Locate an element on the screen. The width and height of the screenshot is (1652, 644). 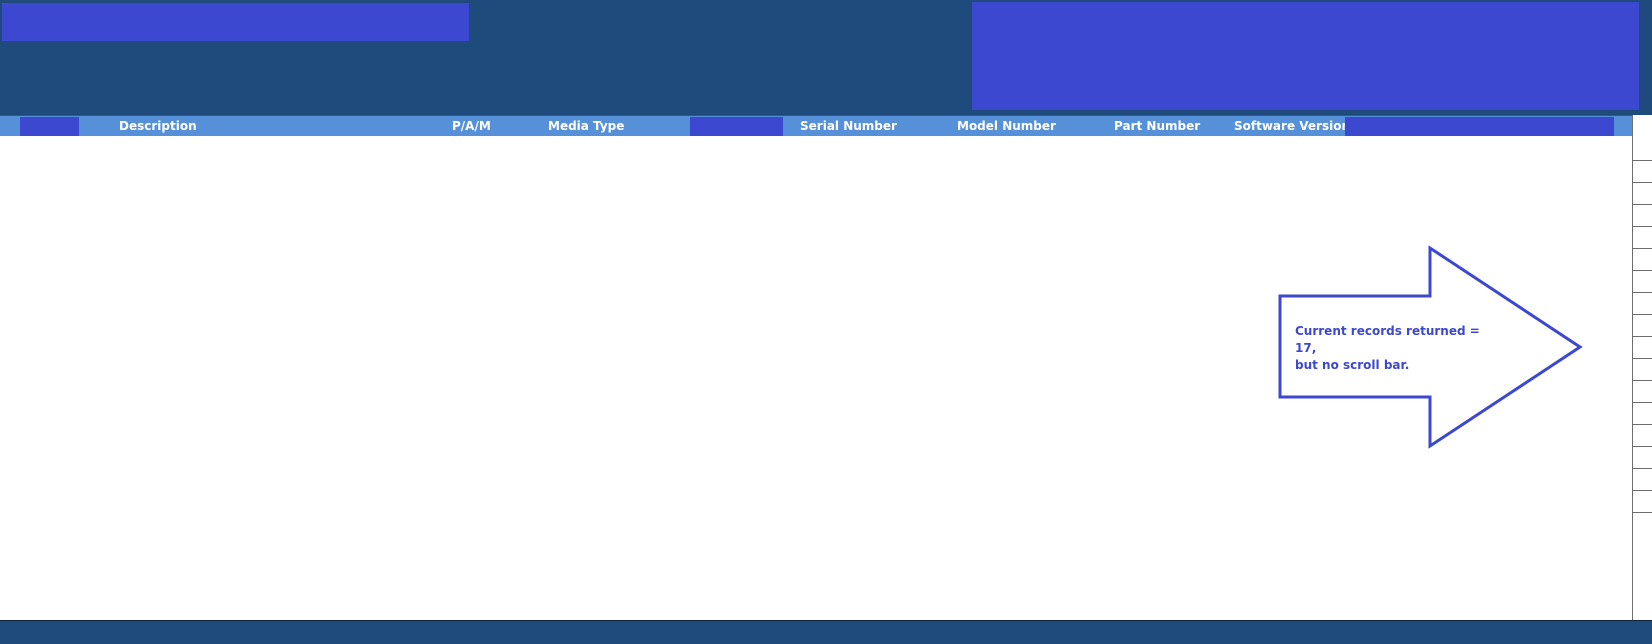
column-header-description: Description is located at coordinates (158, 126).